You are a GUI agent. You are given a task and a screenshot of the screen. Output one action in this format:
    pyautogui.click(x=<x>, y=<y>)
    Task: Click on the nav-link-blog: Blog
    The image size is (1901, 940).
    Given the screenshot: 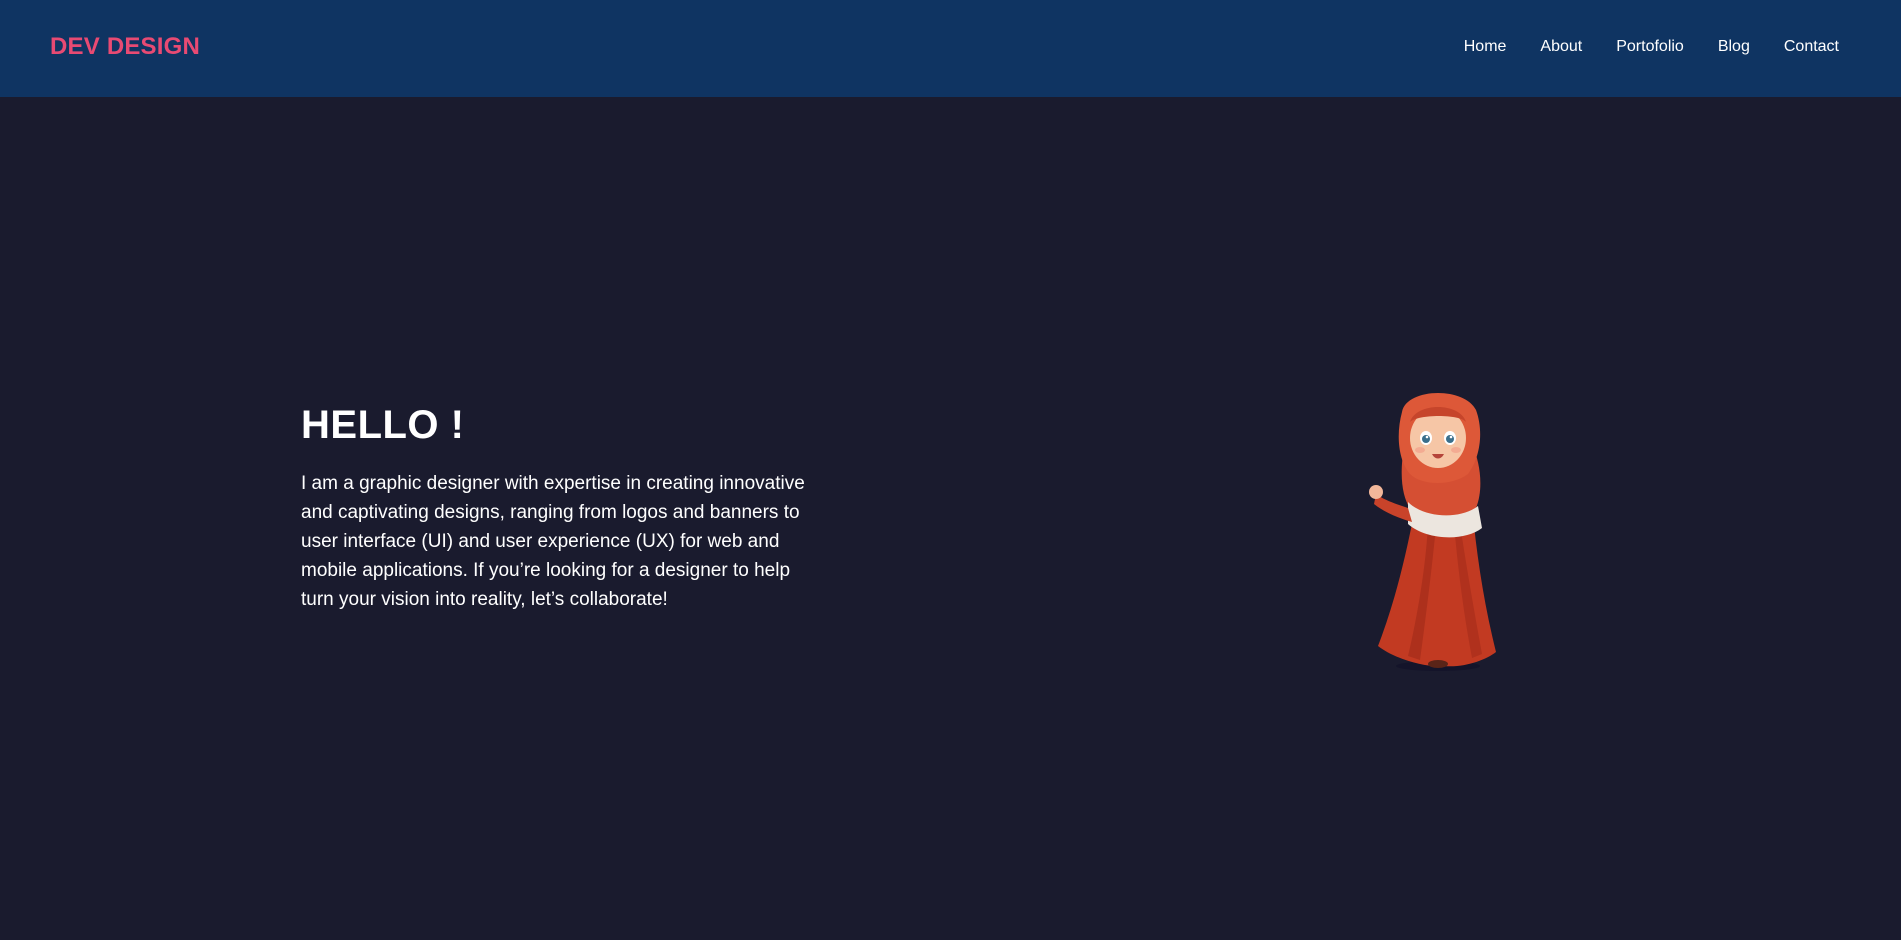 What is the action you would take?
    pyautogui.click(x=1734, y=47)
    